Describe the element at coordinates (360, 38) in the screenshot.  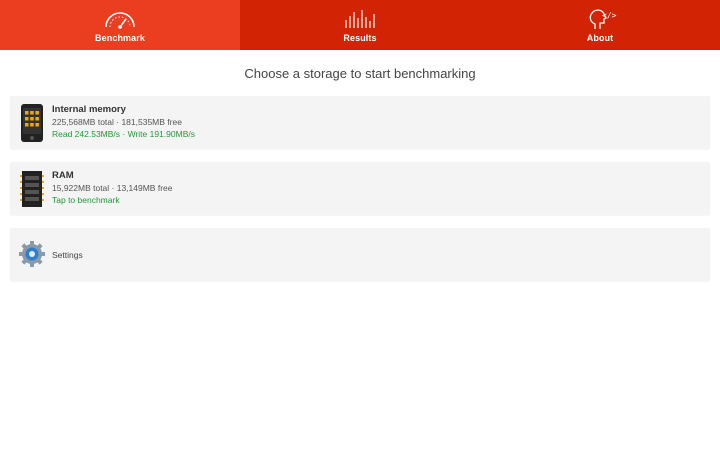
I see `tab-label: Results` at that location.